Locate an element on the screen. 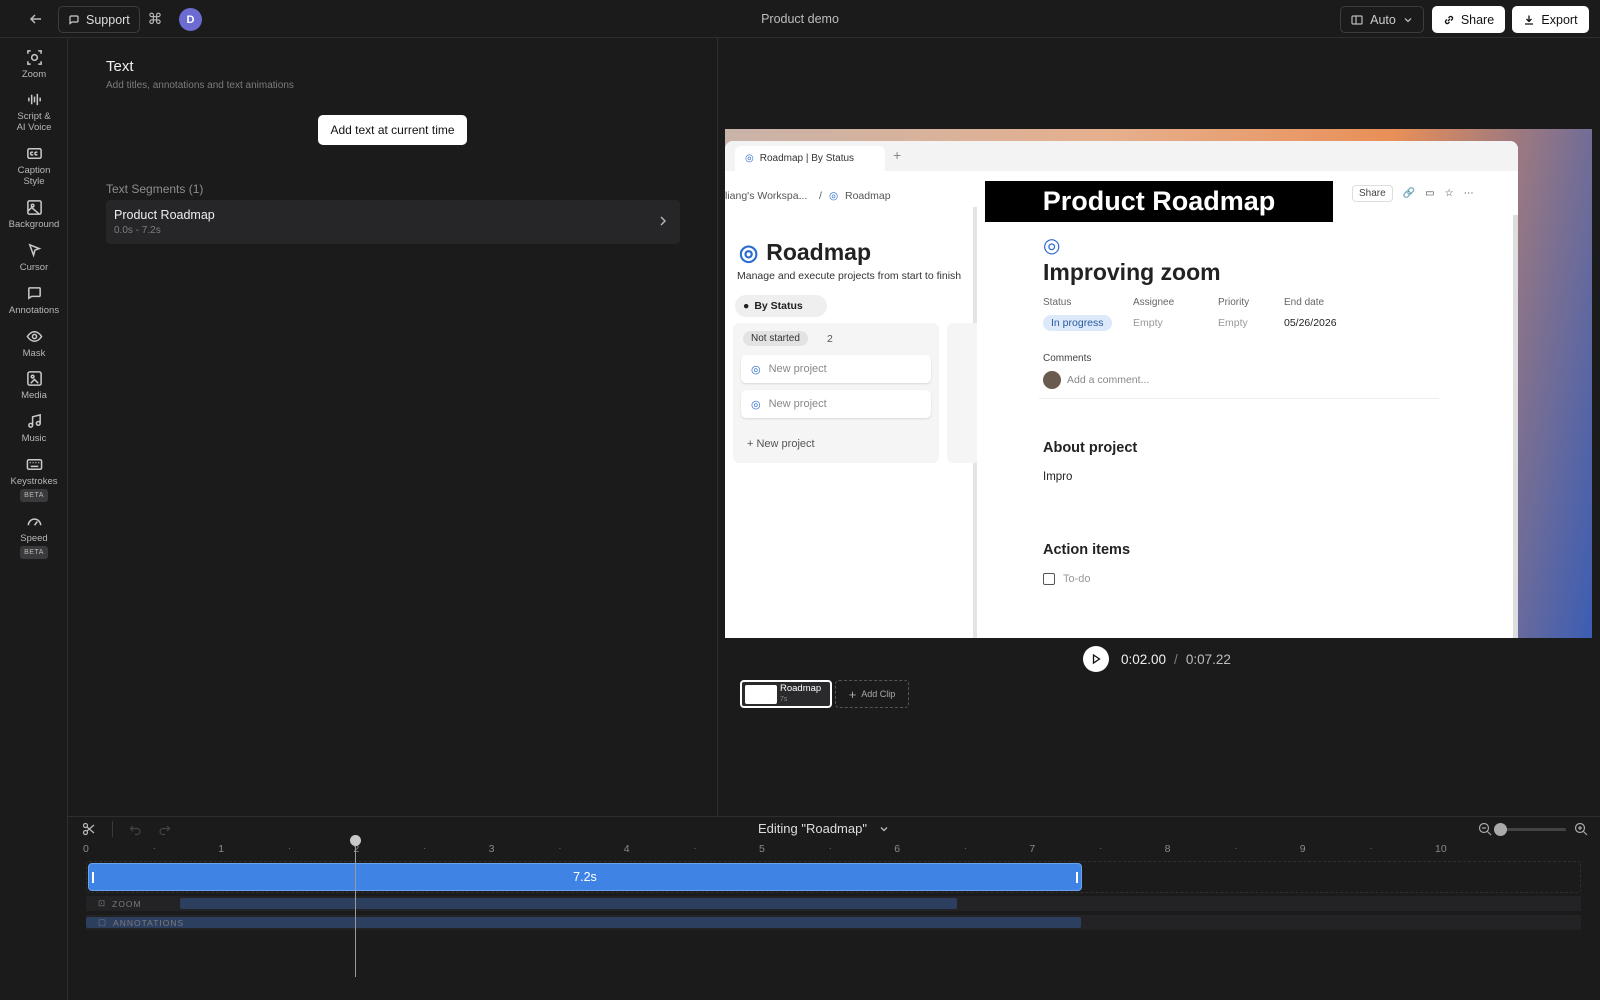 This screenshot has height=1000, width=1600. undo-icon is located at coordinates (135, 829).